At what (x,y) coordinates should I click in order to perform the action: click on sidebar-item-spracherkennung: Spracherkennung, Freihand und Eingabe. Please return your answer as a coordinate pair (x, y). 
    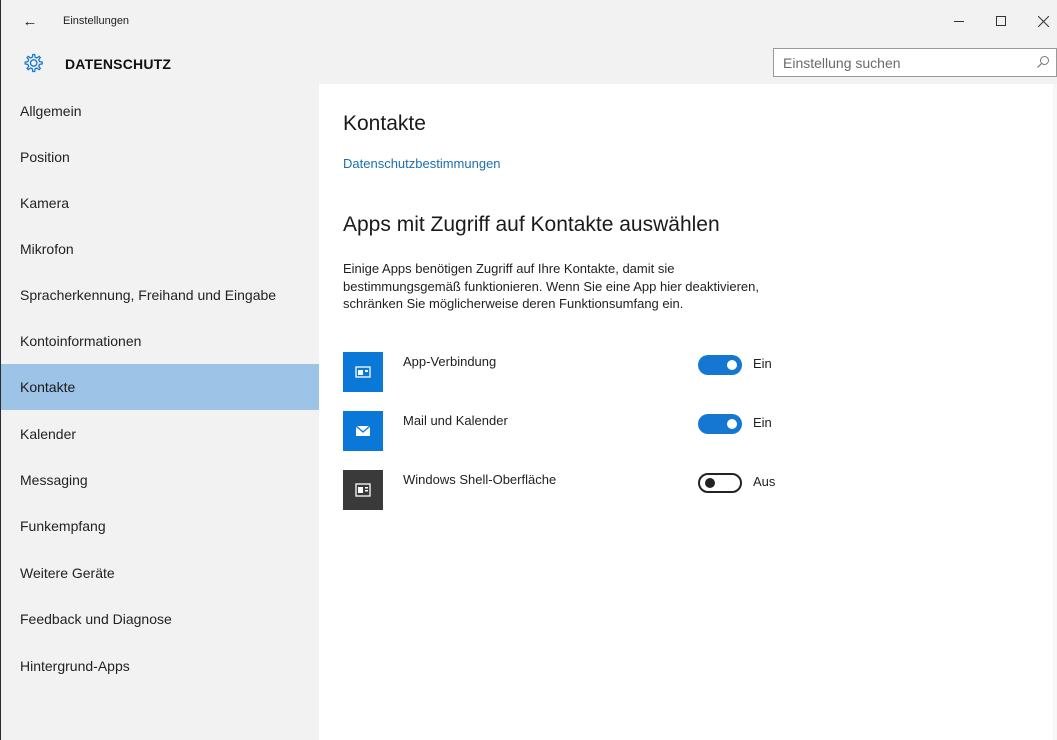
    Looking at the image, I should click on (160, 295).